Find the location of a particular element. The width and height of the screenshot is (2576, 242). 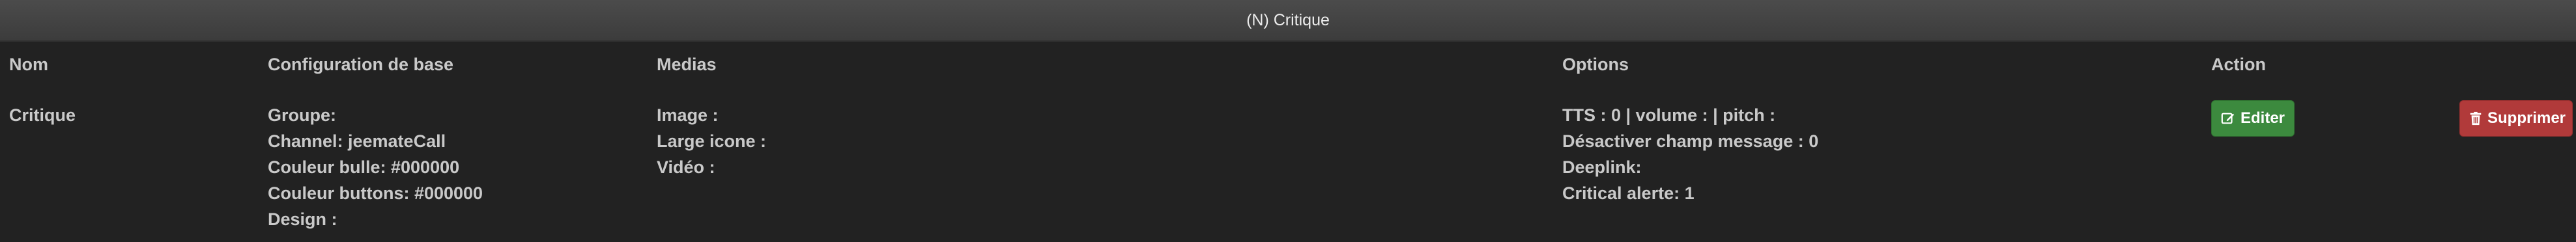

option-deeplink: Deeplink: is located at coordinates (1602, 167).